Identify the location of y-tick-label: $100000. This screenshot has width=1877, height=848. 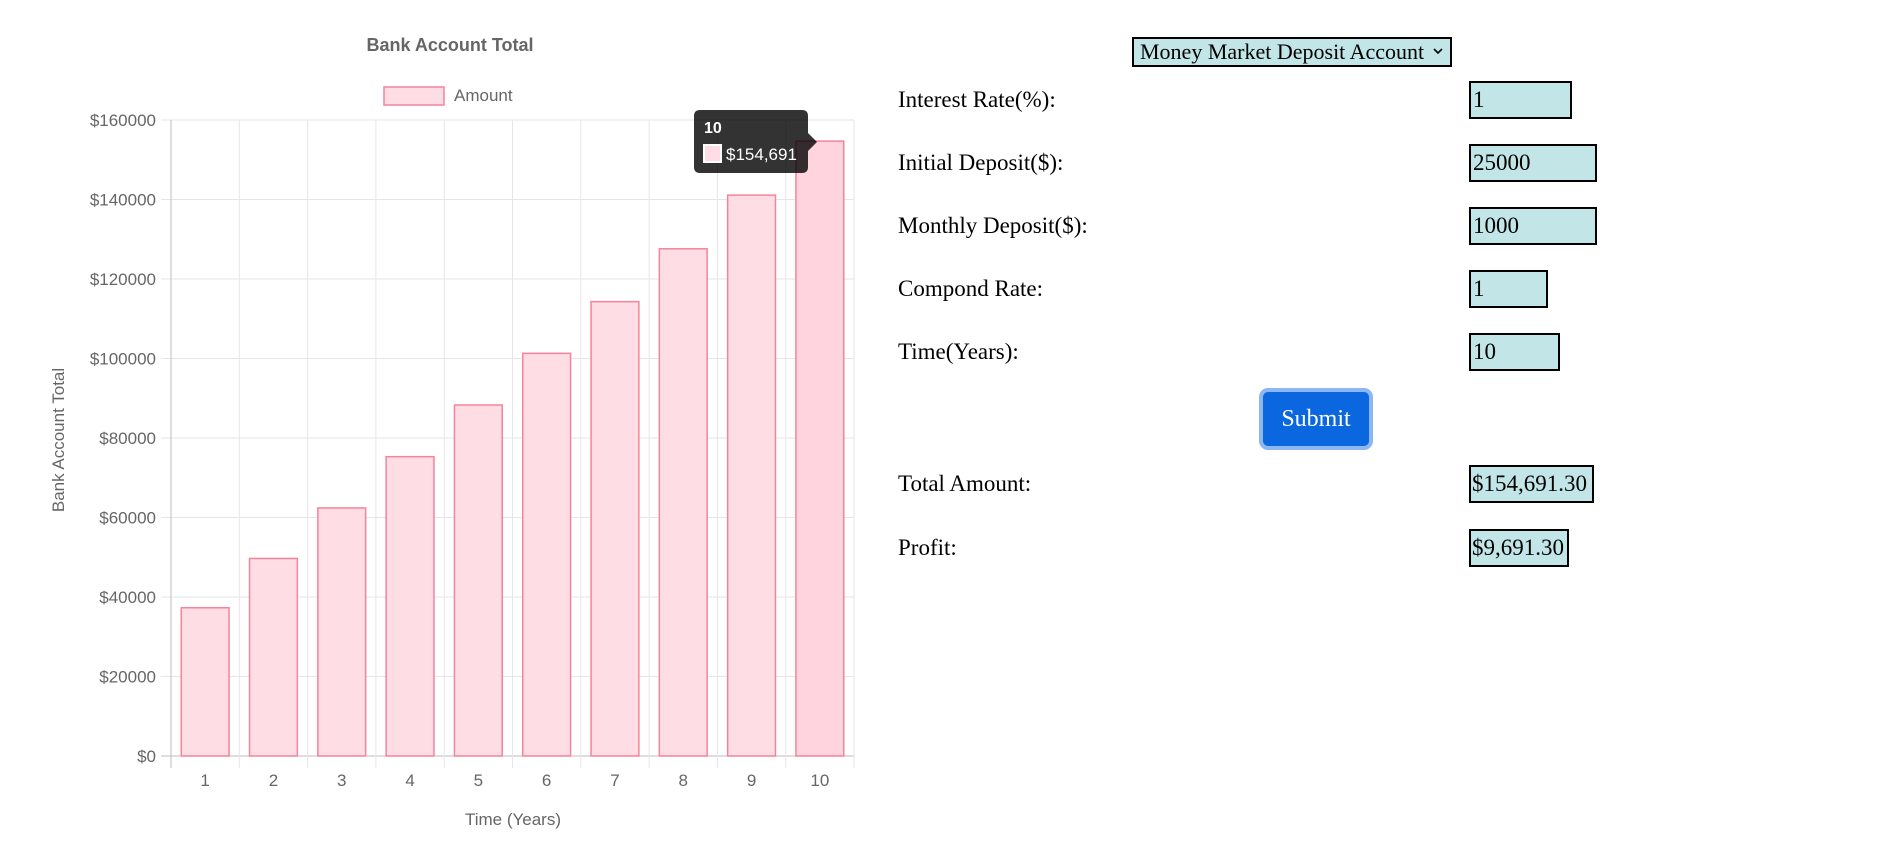
(123, 359).